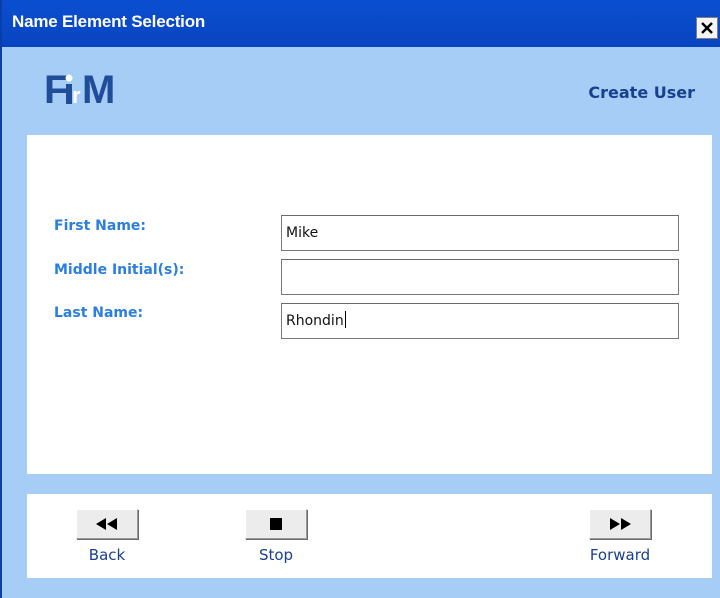 The height and width of the screenshot is (598, 720). Describe the element at coordinates (362, 91) in the screenshot. I see `header-band: F r M Create User` at that location.